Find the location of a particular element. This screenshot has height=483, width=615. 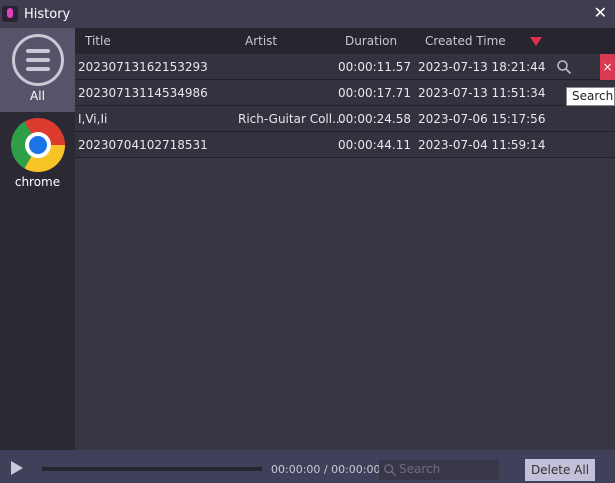

search-tooltip: Search is located at coordinates (590, 96).